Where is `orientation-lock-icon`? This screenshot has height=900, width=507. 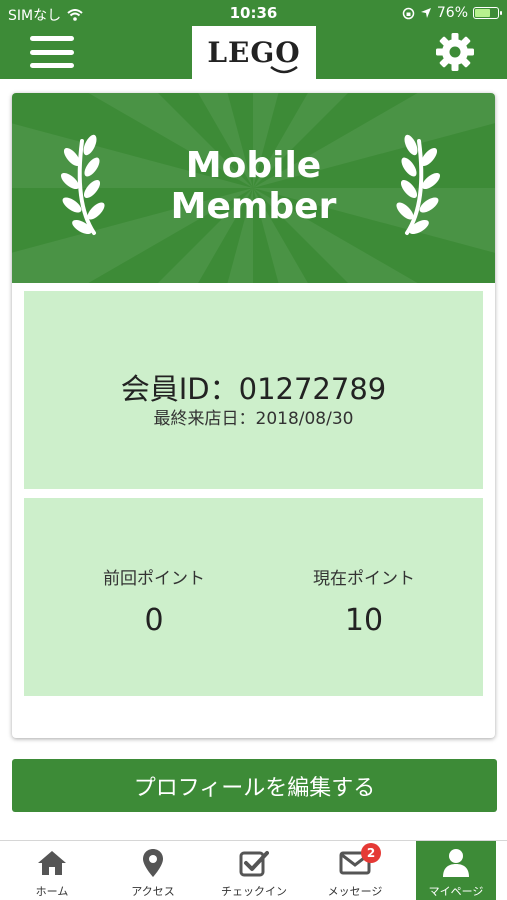 orientation-lock-icon is located at coordinates (408, 13).